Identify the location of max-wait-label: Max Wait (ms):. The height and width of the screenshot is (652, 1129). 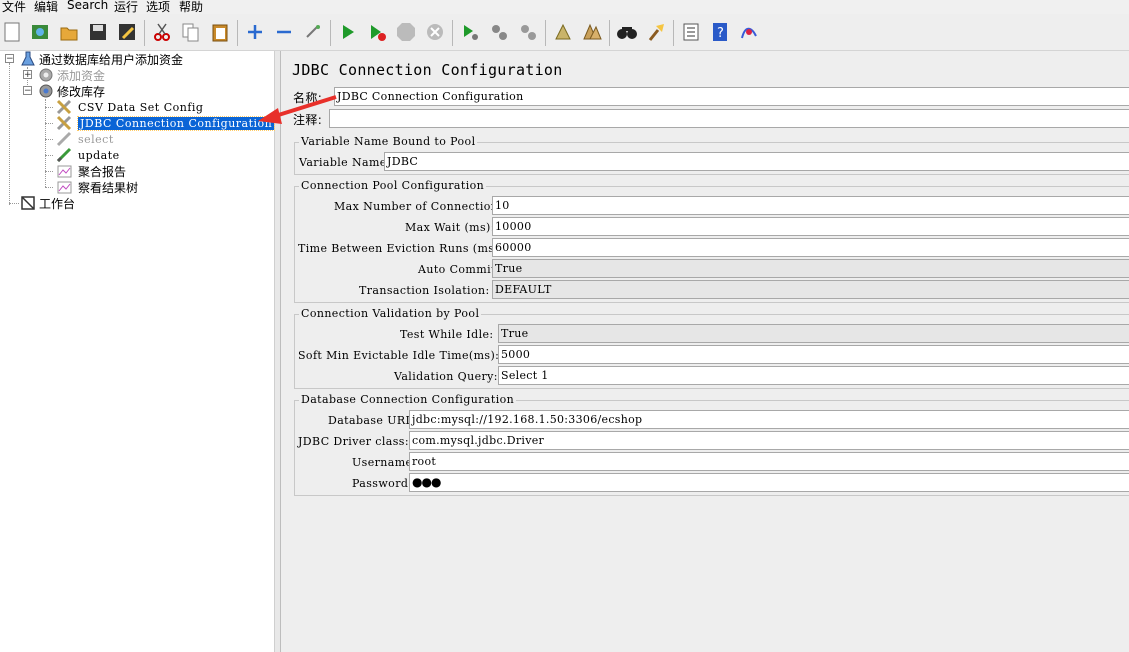
(450, 227).